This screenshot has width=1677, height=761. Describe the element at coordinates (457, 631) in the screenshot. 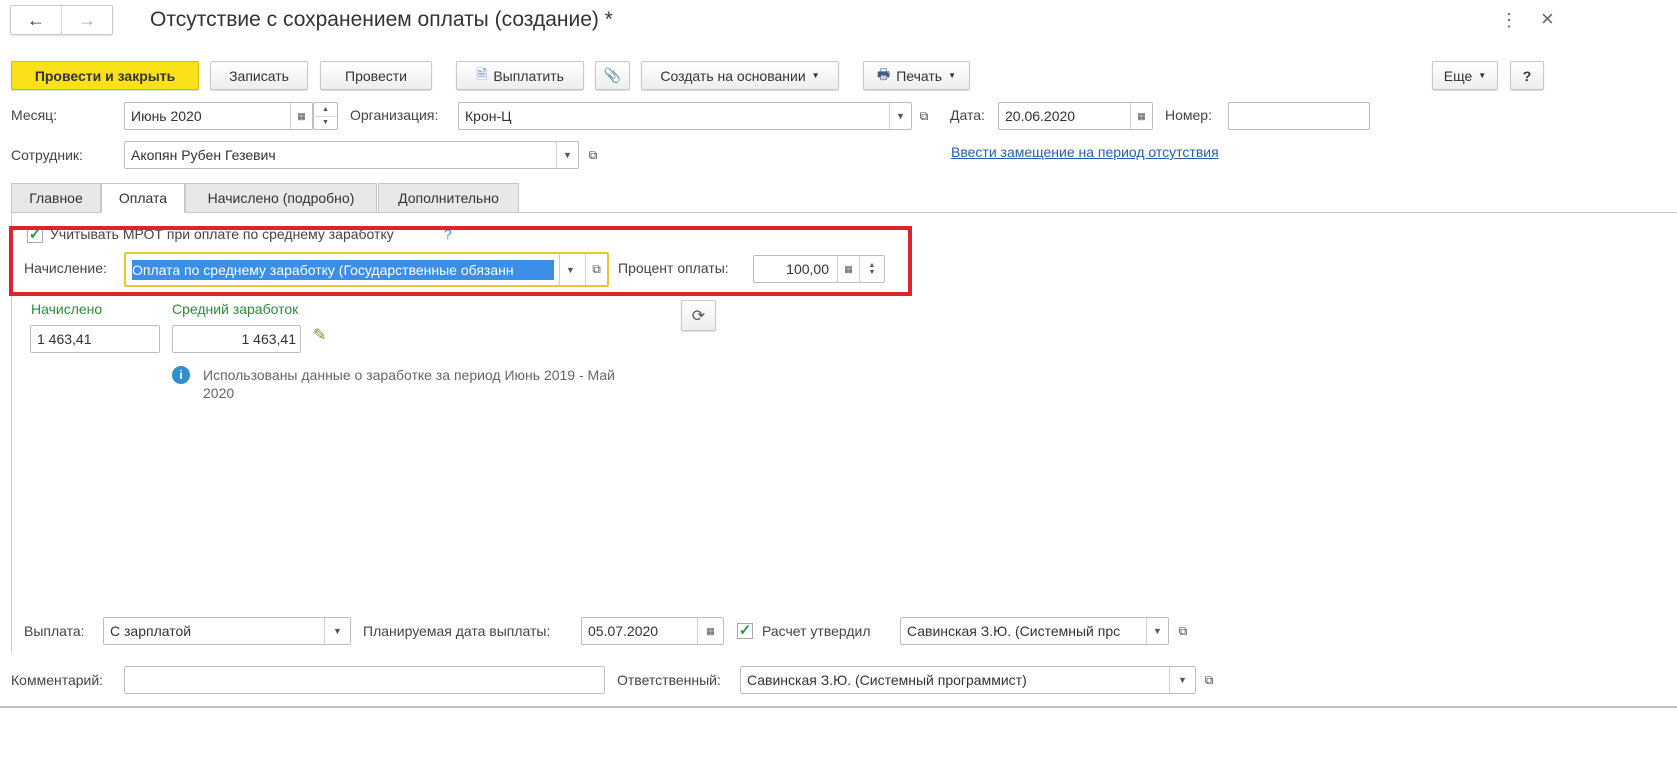

I see `planned-date-label: Планируемая дата выплаты:` at that location.